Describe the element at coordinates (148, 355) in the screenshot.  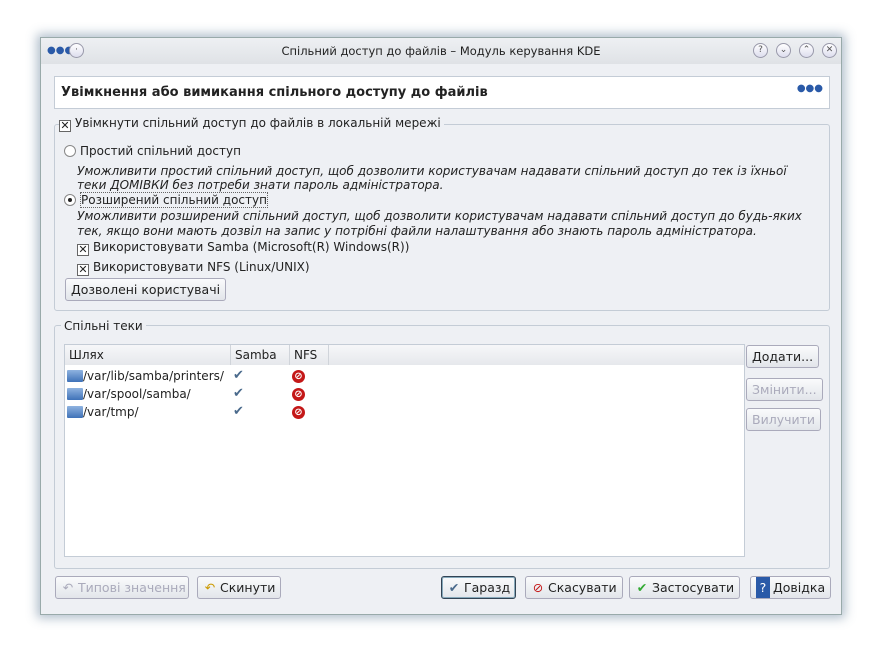
I see `column-path: Шлях` at that location.